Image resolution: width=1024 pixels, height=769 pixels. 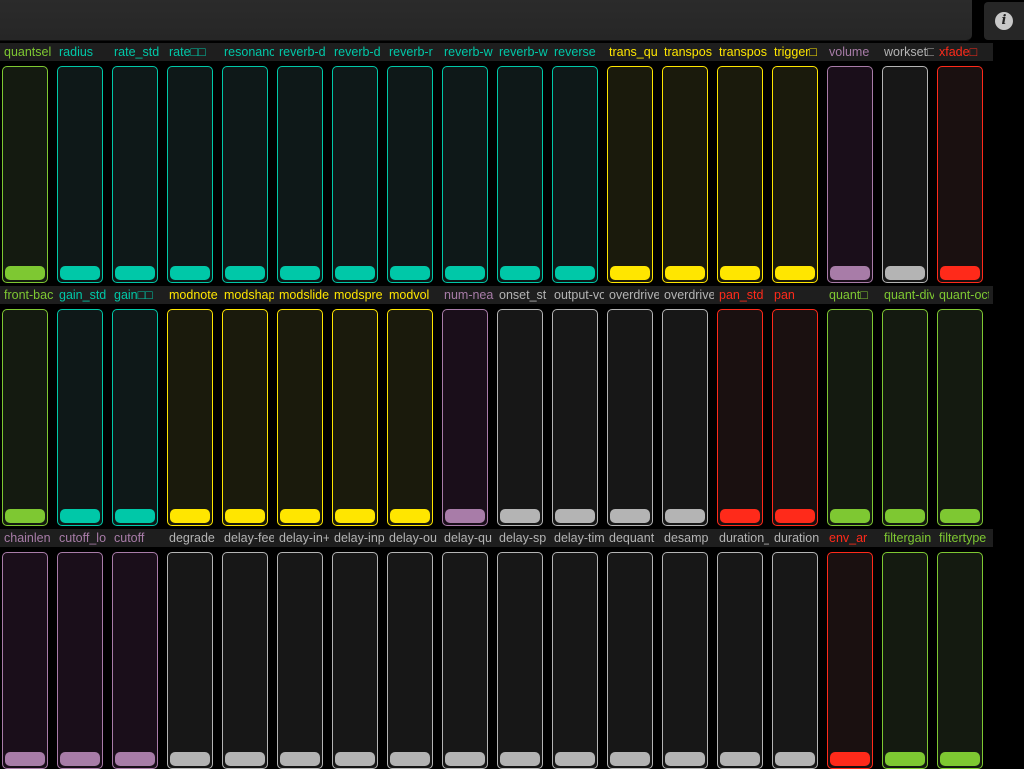 What do you see at coordinates (28, 52) in the screenshot?
I see `fader-label: quantsel` at bounding box center [28, 52].